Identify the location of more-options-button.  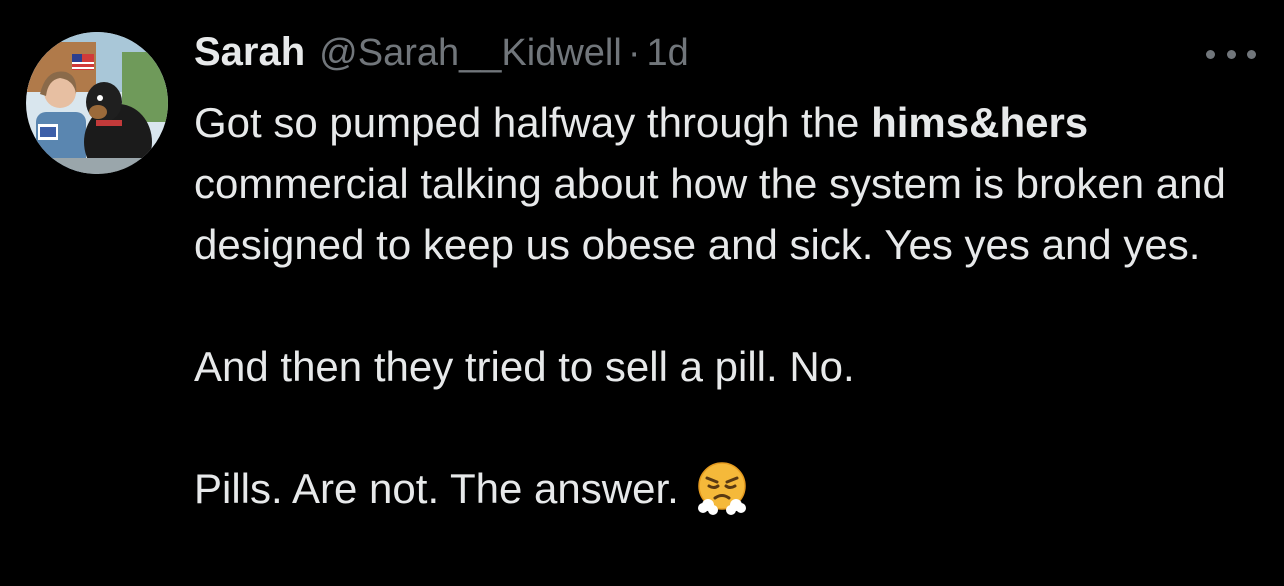
(1231, 54).